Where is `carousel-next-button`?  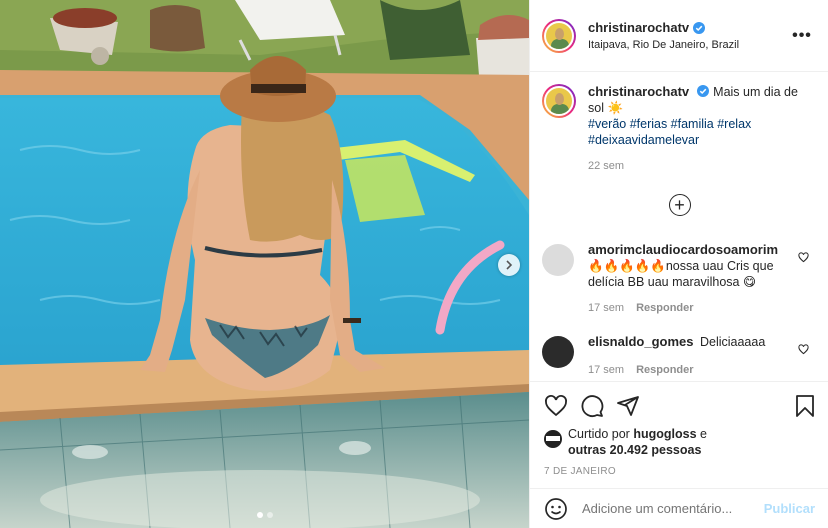
carousel-next-button is located at coordinates (509, 265).